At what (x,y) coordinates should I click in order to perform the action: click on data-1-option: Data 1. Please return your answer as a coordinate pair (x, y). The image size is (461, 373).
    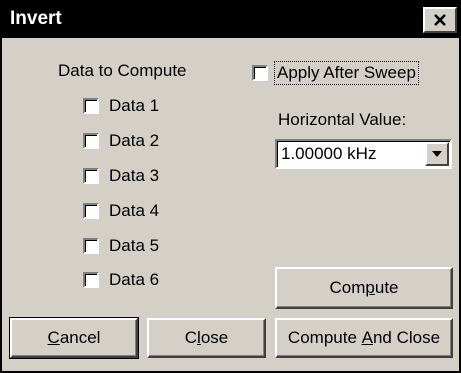
    Looking at the image, I should click on (121, 106).